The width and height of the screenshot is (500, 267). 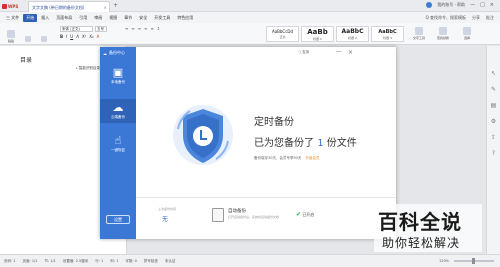 I want to click on format-painter-button, so click(x=44, y=34).